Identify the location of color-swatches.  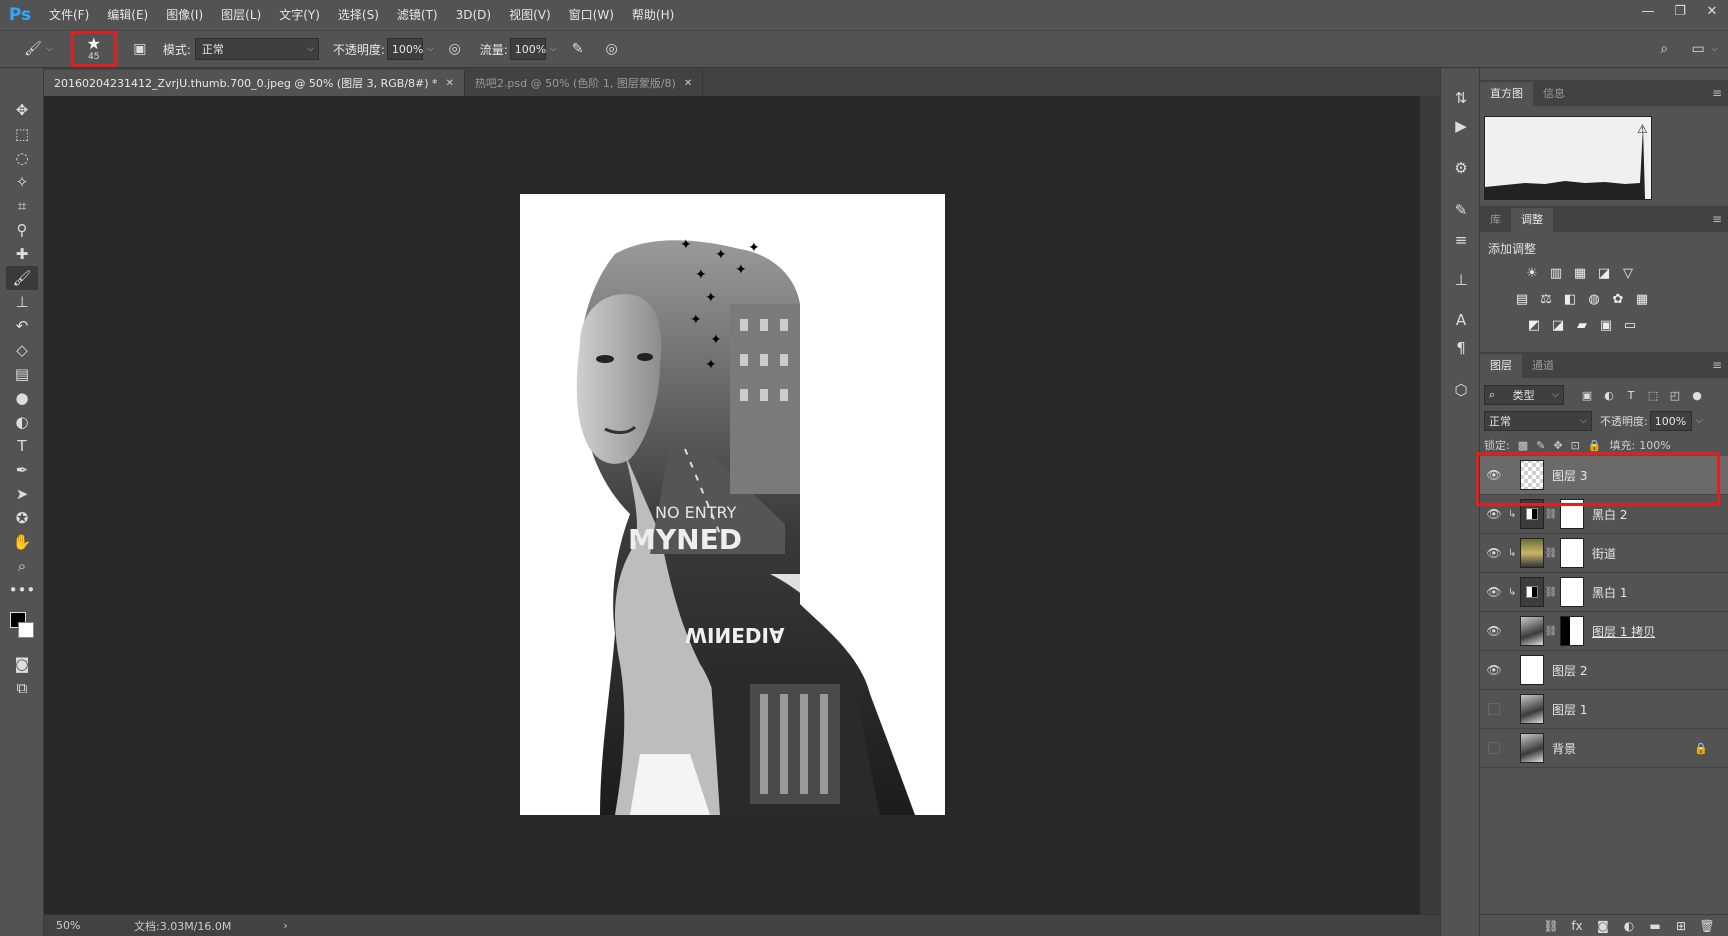
(22, 626).